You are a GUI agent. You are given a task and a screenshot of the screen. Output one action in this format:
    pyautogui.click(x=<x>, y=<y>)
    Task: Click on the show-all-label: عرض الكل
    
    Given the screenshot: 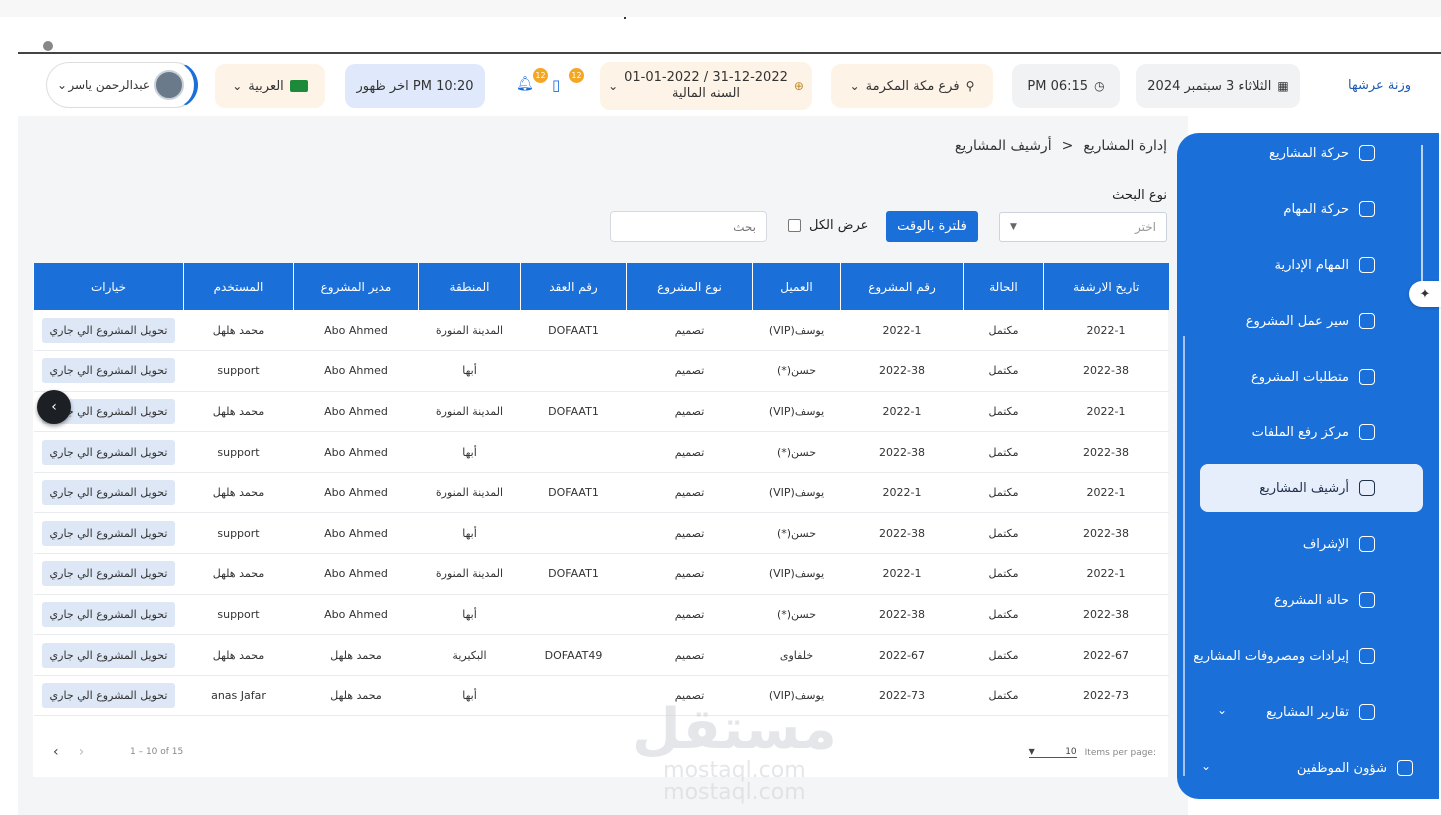 What is the action you would take?
    pyautogui.click(x=839, y=225)
    